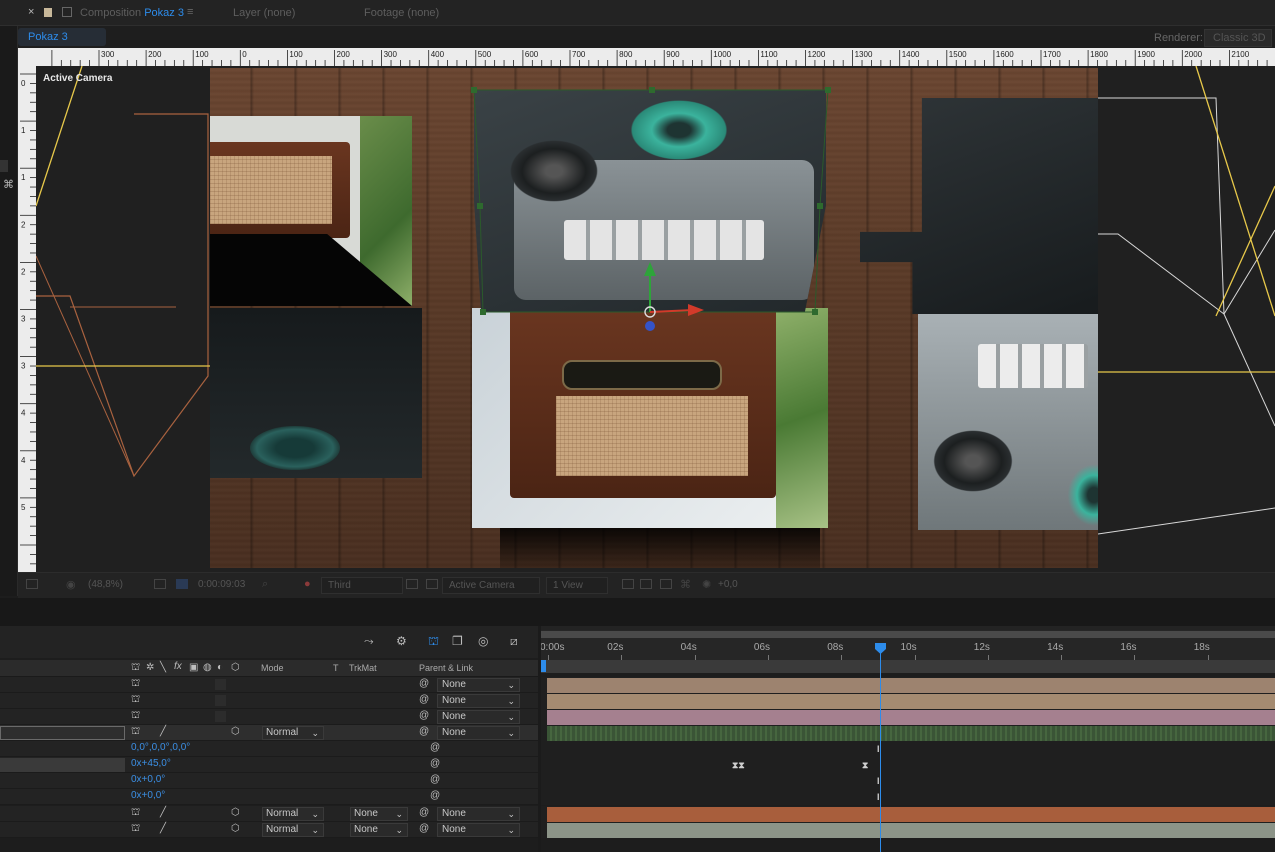 This screenshot has width=1275, height=852. I want to click on frame-blending-icon: ❐, so click(457, 641).